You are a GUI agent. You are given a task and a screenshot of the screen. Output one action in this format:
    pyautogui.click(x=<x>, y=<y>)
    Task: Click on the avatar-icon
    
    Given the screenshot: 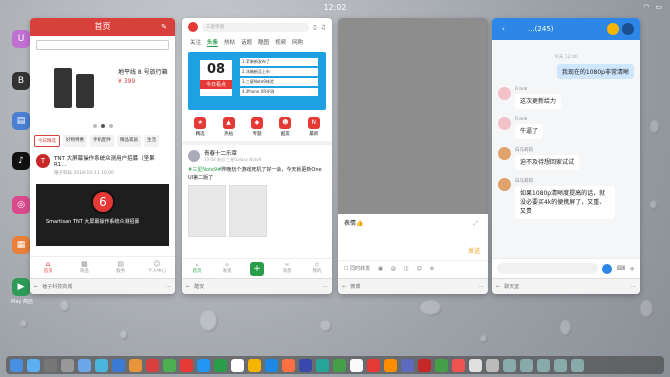 What is the action you would take?
    pyautogui.click(x=613, y=29)
    